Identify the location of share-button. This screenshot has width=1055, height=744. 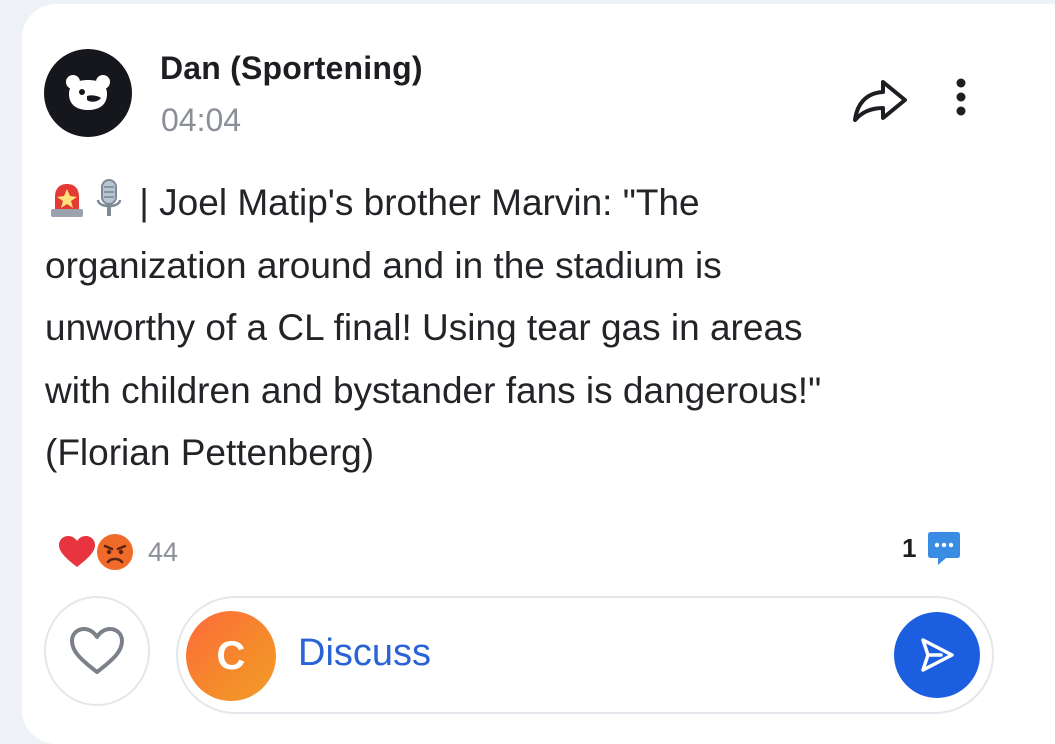
(880, 100).